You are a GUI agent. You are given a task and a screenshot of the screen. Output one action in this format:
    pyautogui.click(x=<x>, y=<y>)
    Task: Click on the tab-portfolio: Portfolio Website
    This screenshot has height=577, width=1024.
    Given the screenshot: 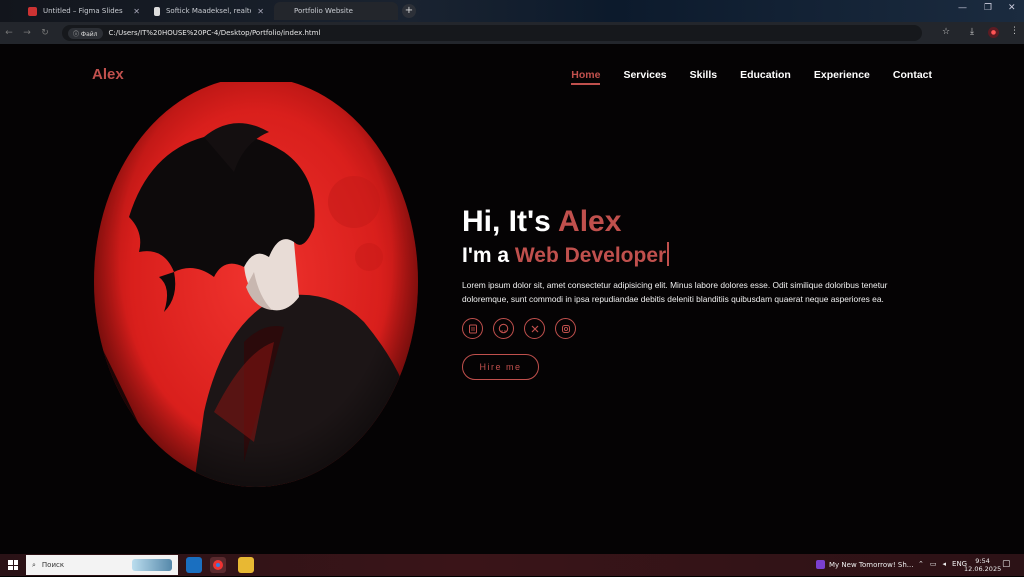 What is the action you would take?
    pyautogui.click(x=336, y=11)
    